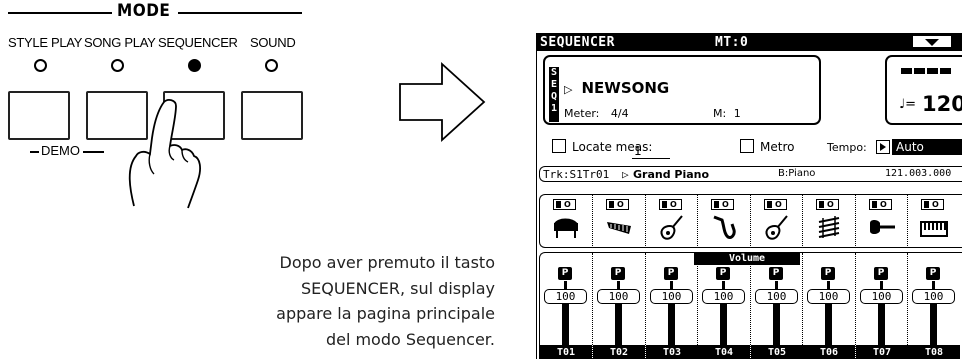 The height and width of the screenshot is (359, 962). What do you see at coordinates (747, 146) in the screenshot?
I see `metro-checkbox` at bounding box center [747, 146].